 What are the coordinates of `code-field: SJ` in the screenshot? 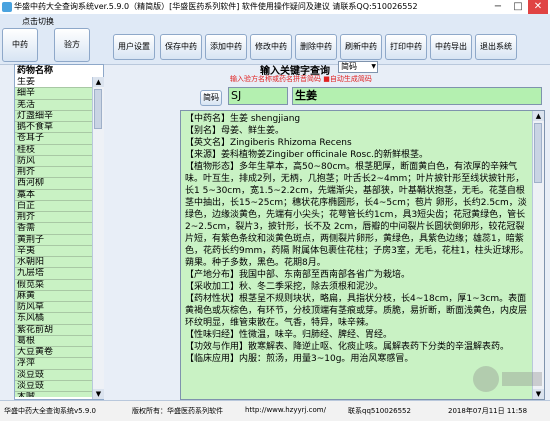 It's located at (258, 96).